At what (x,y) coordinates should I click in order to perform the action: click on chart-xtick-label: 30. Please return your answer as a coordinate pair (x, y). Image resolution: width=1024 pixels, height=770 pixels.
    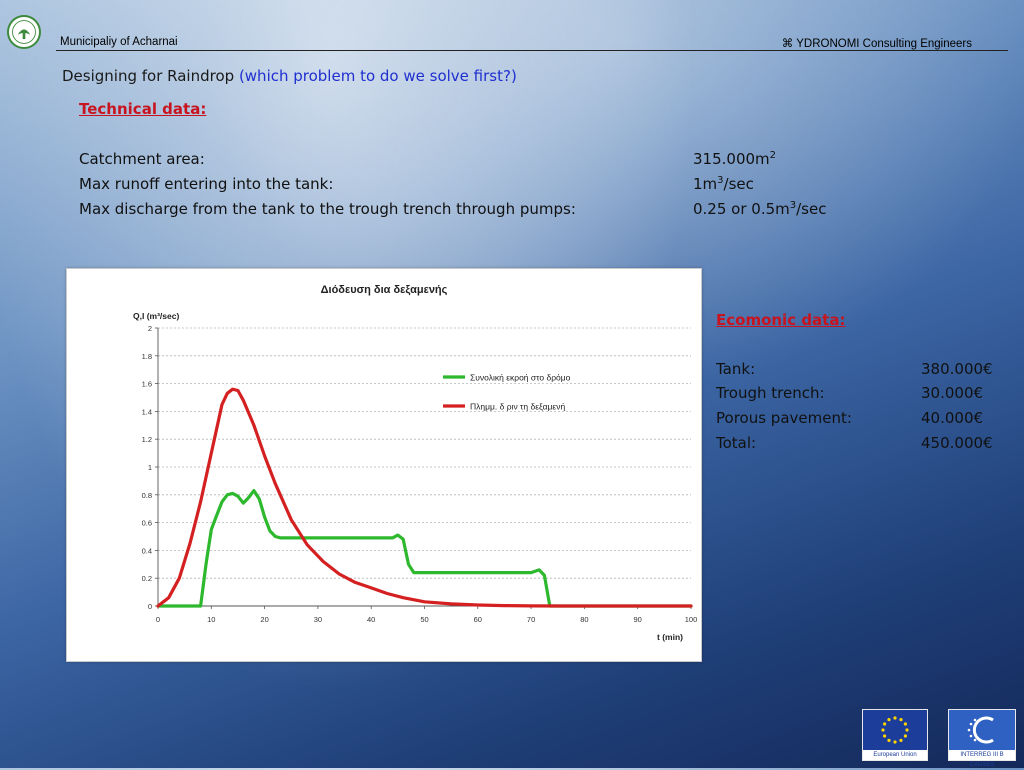
    Looking at the image, I should click on (318, 619).